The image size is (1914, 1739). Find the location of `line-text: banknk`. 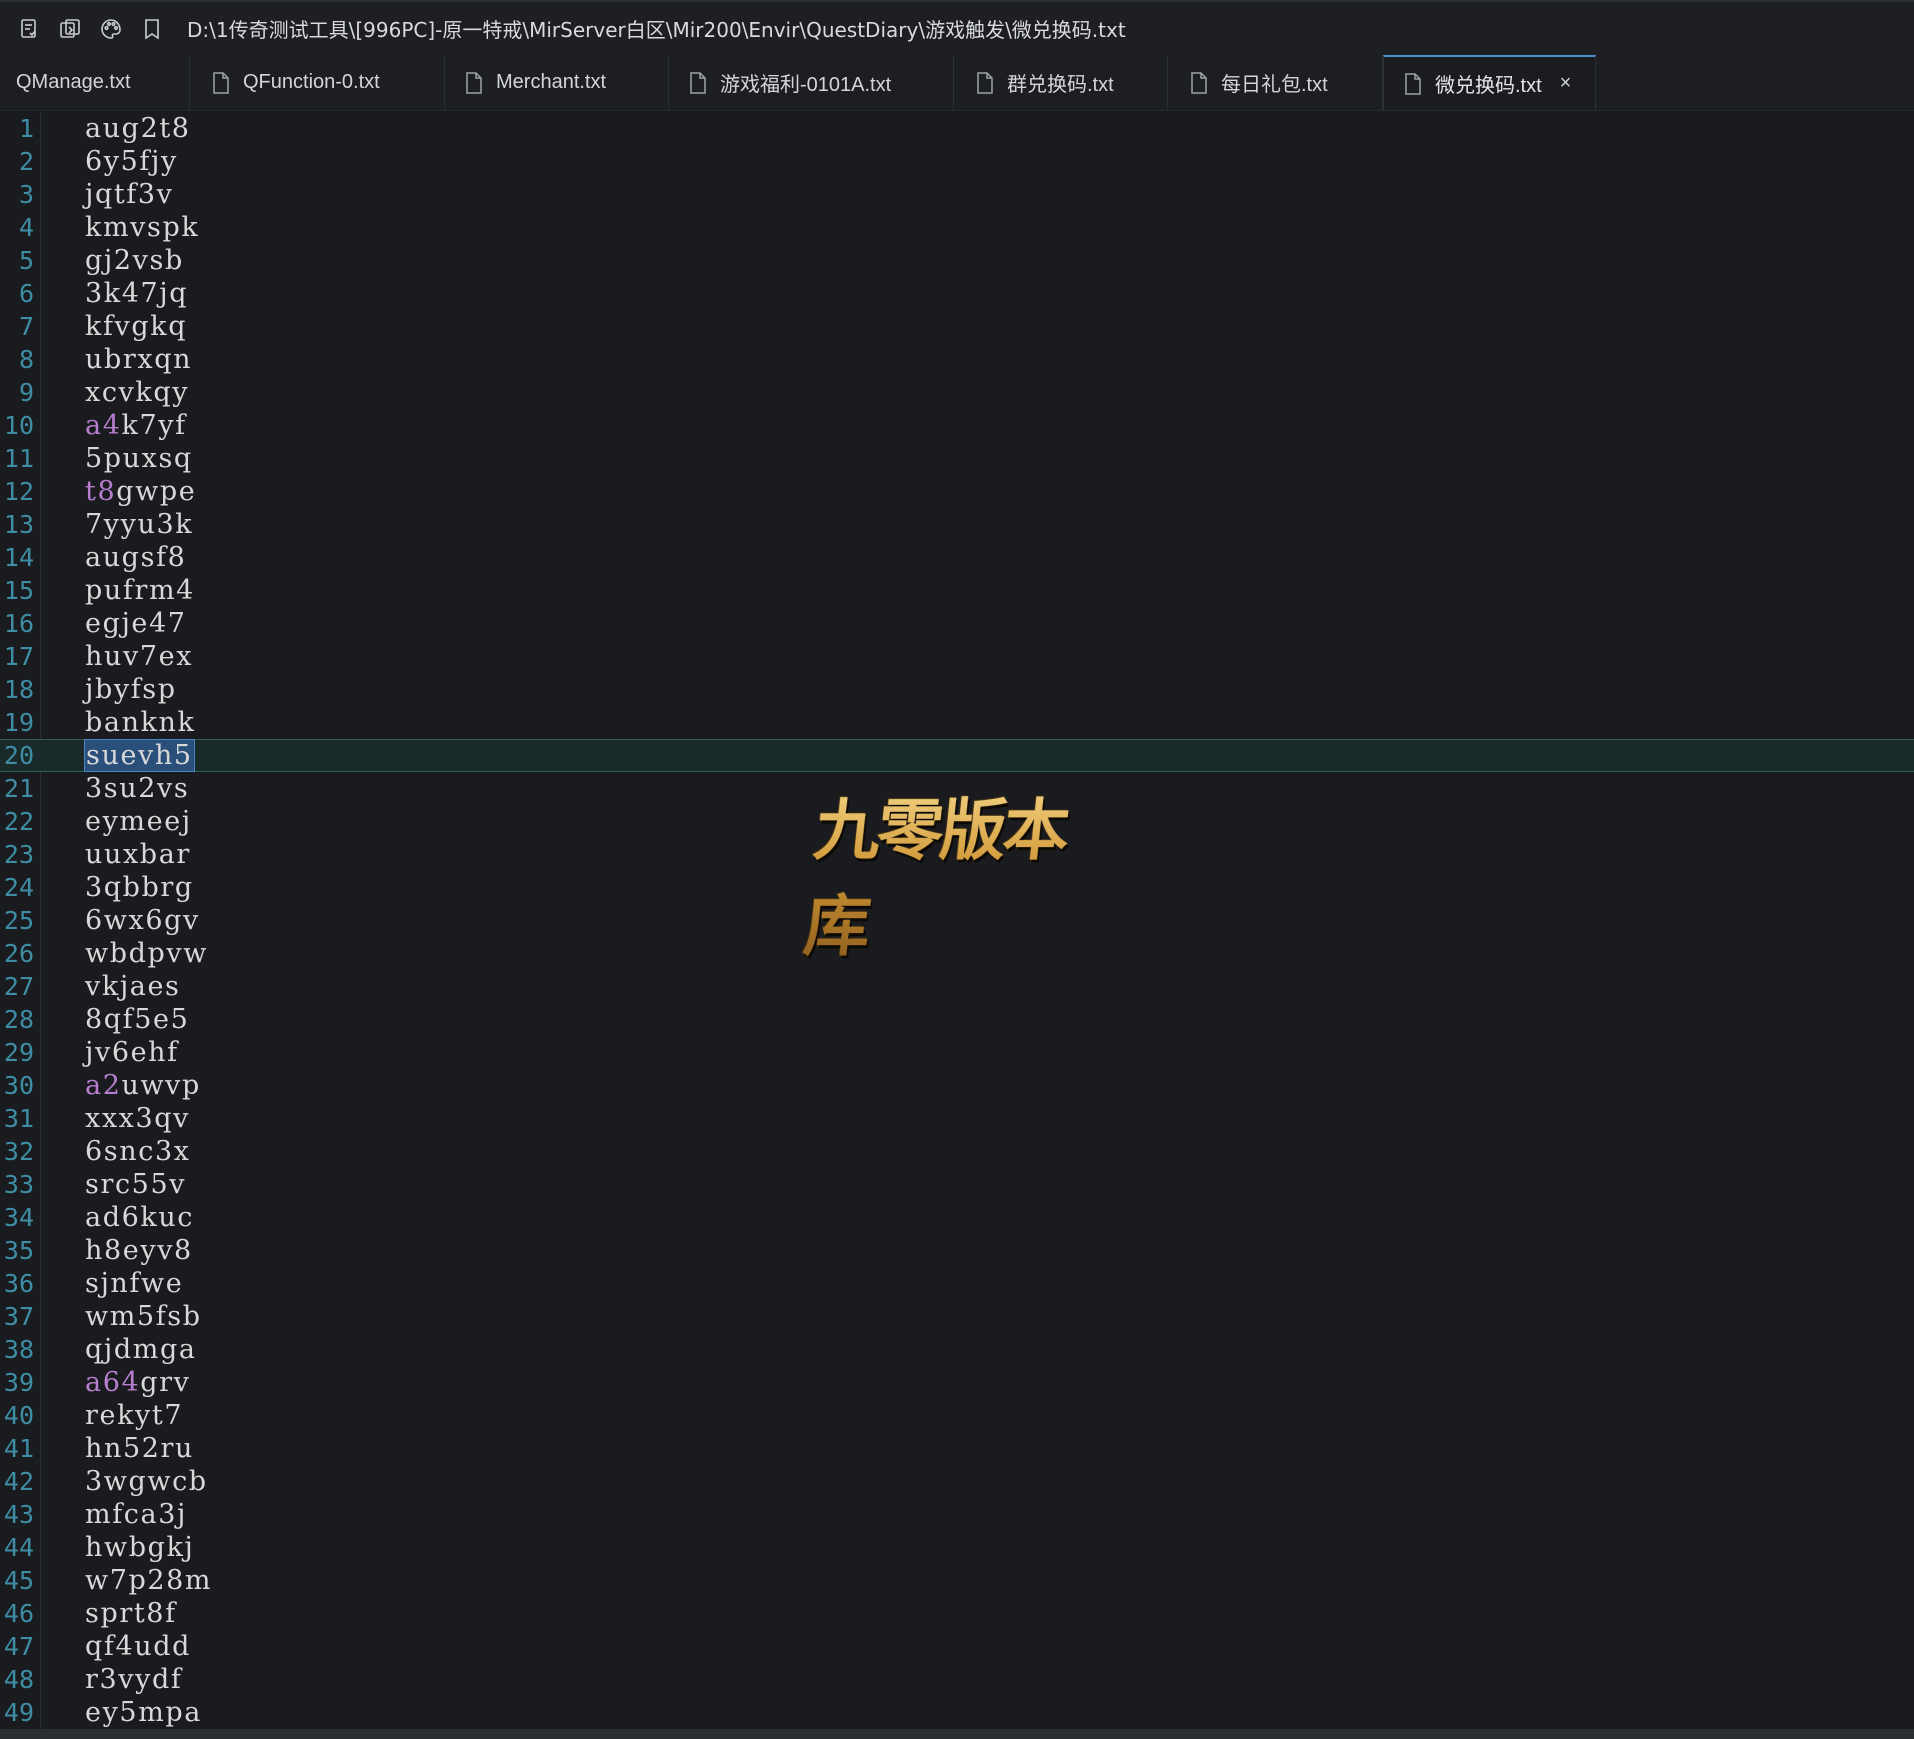

line-text: banknk is located at coordinates (140, 722).